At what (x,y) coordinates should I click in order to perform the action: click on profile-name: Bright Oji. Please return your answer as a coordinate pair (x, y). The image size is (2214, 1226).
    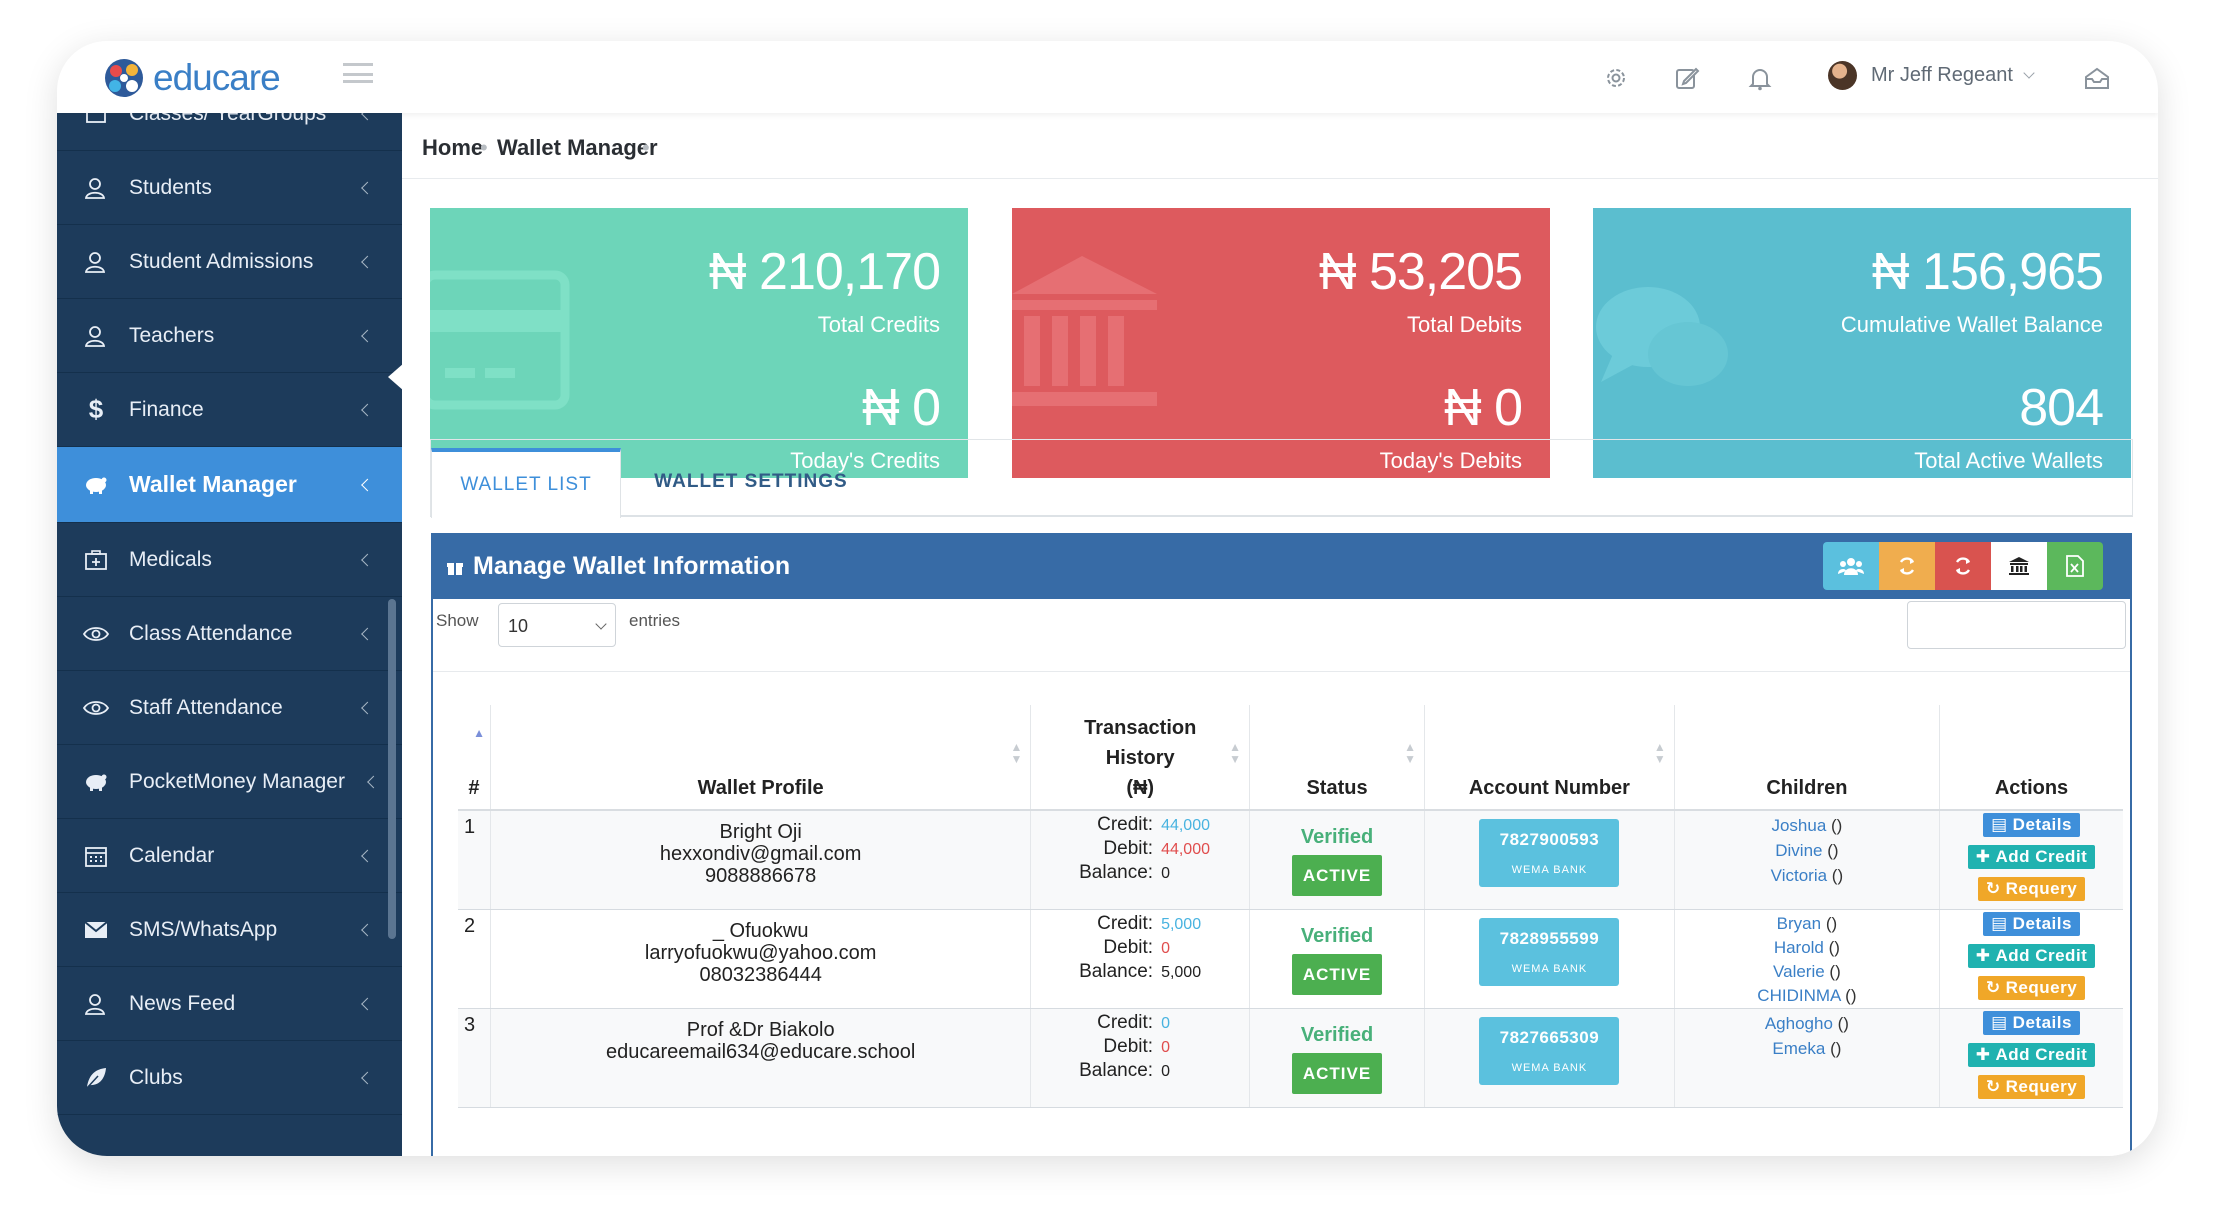
    Looking at the image, I should click on (760, 832).